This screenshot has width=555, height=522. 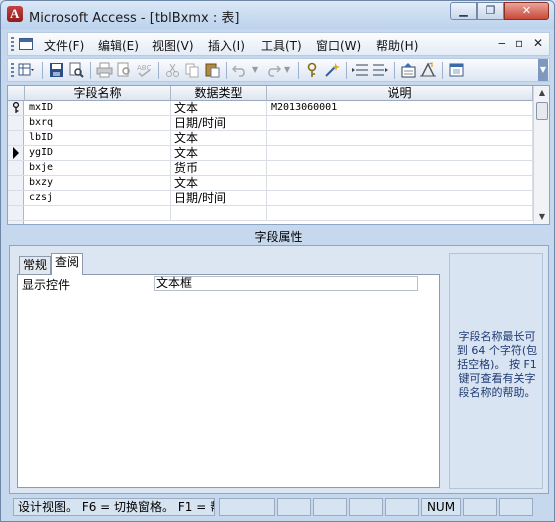 What do you see at coordinates (98, 183) in the screenshot?
I see `field-name-cell: bxzy` at bounding box center [98, 183].